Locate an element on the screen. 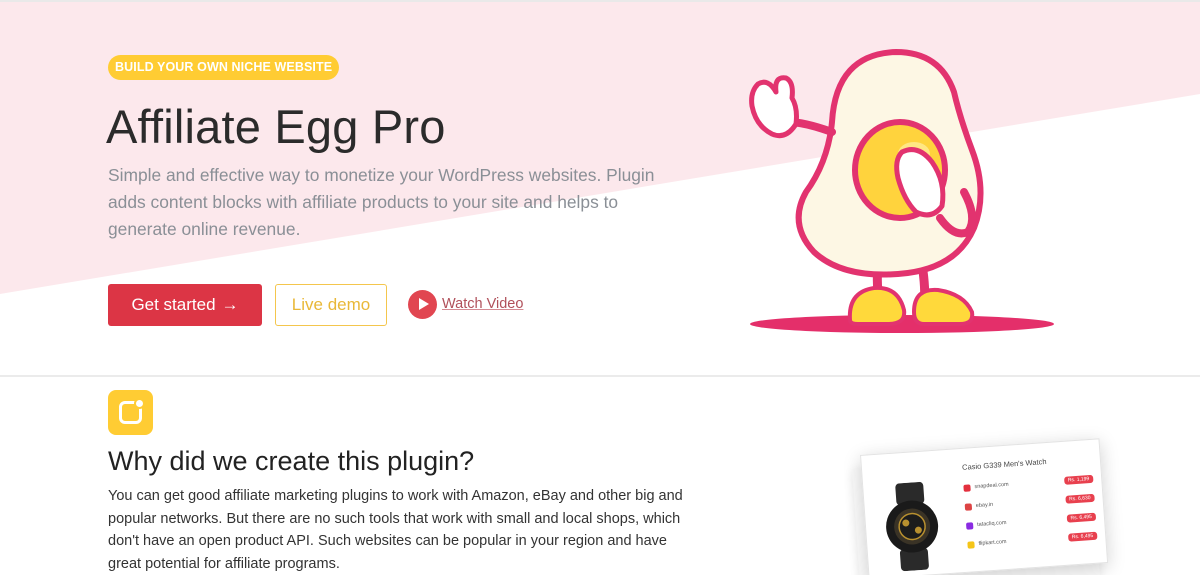  shop-name: ebay.in is located at coordinates (984, 505).